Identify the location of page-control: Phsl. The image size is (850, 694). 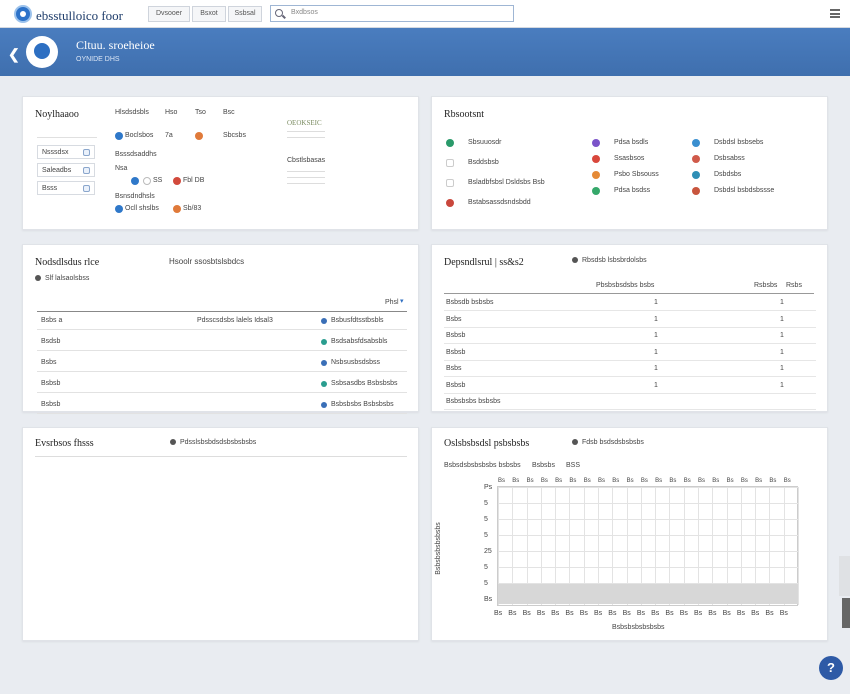
(392, 302).